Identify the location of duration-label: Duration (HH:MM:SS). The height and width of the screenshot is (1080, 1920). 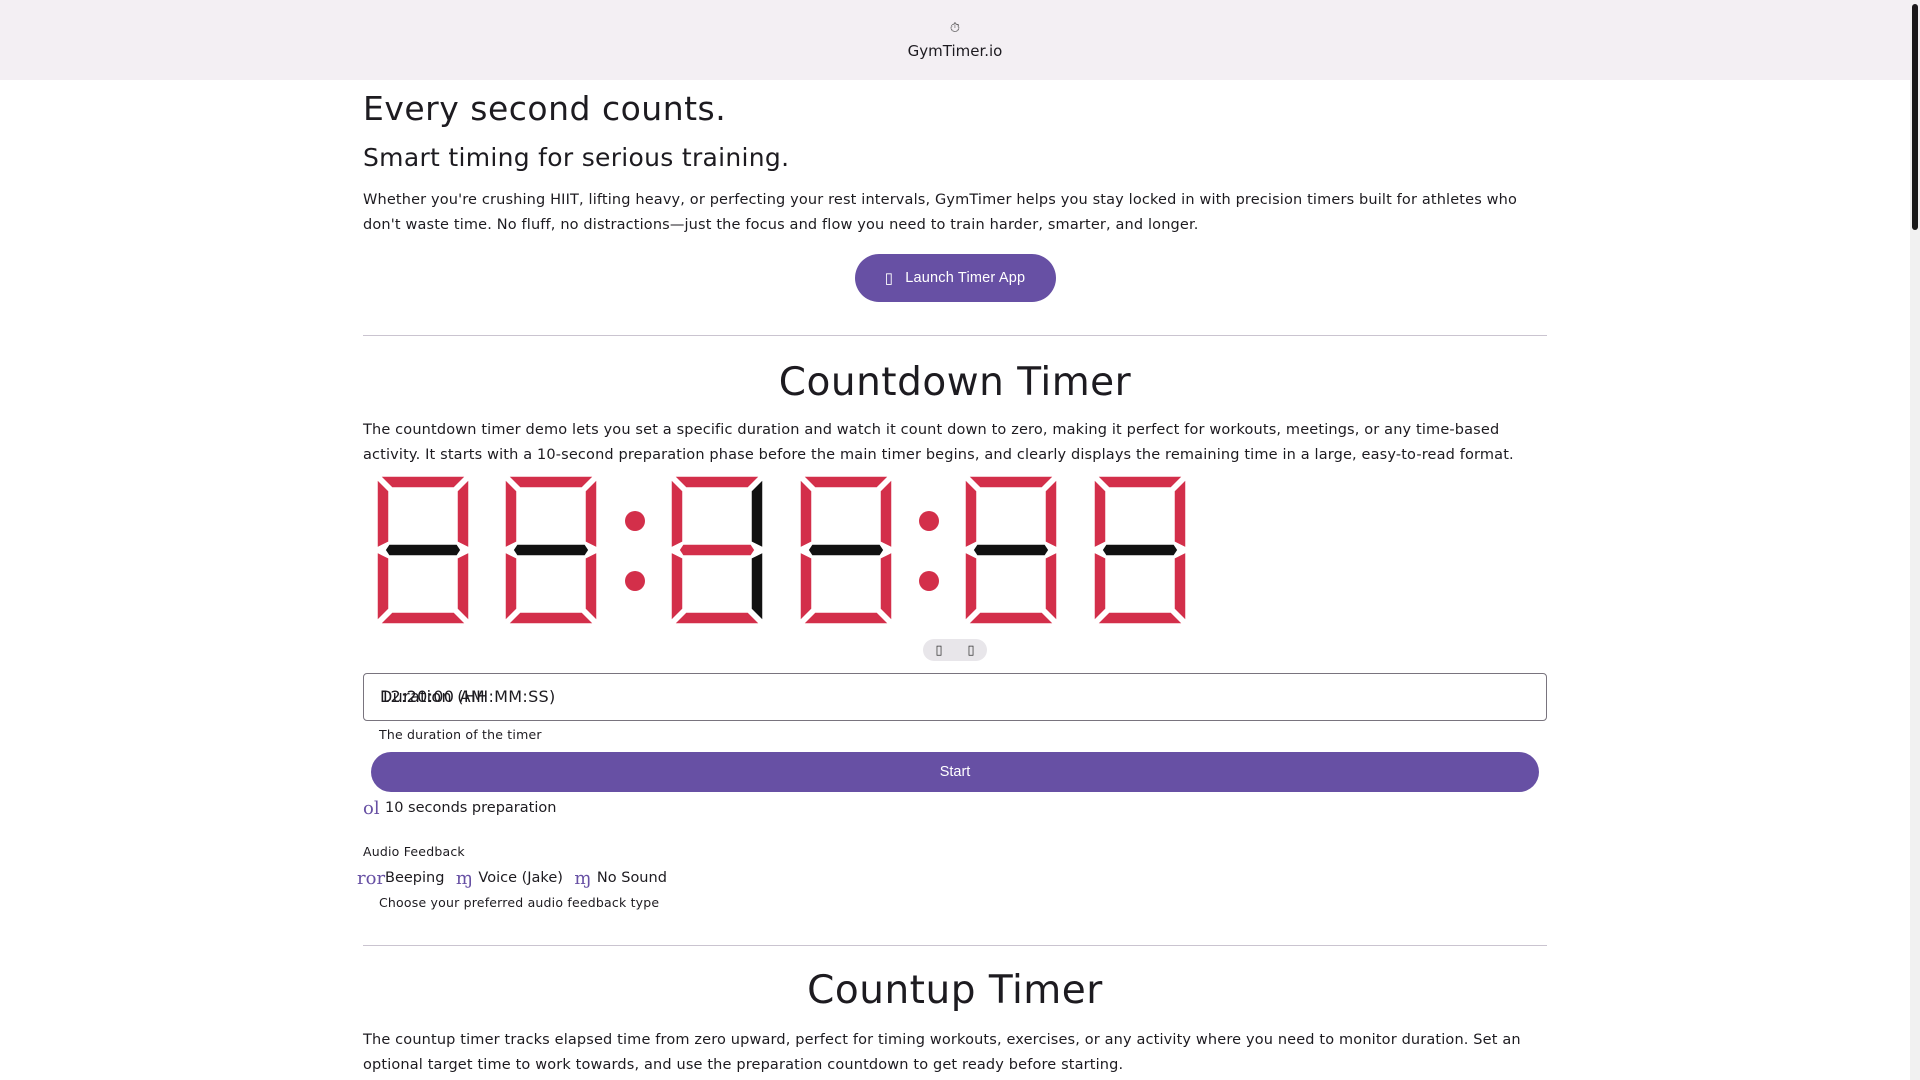
(468, 696).